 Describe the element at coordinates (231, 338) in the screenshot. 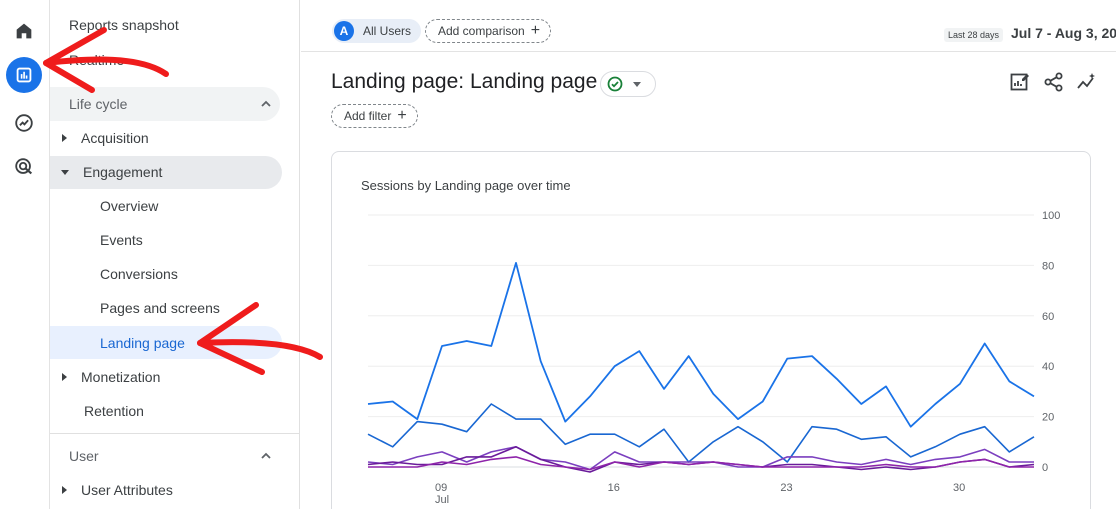

I see `annotation-arrowhead-landing` at that location.